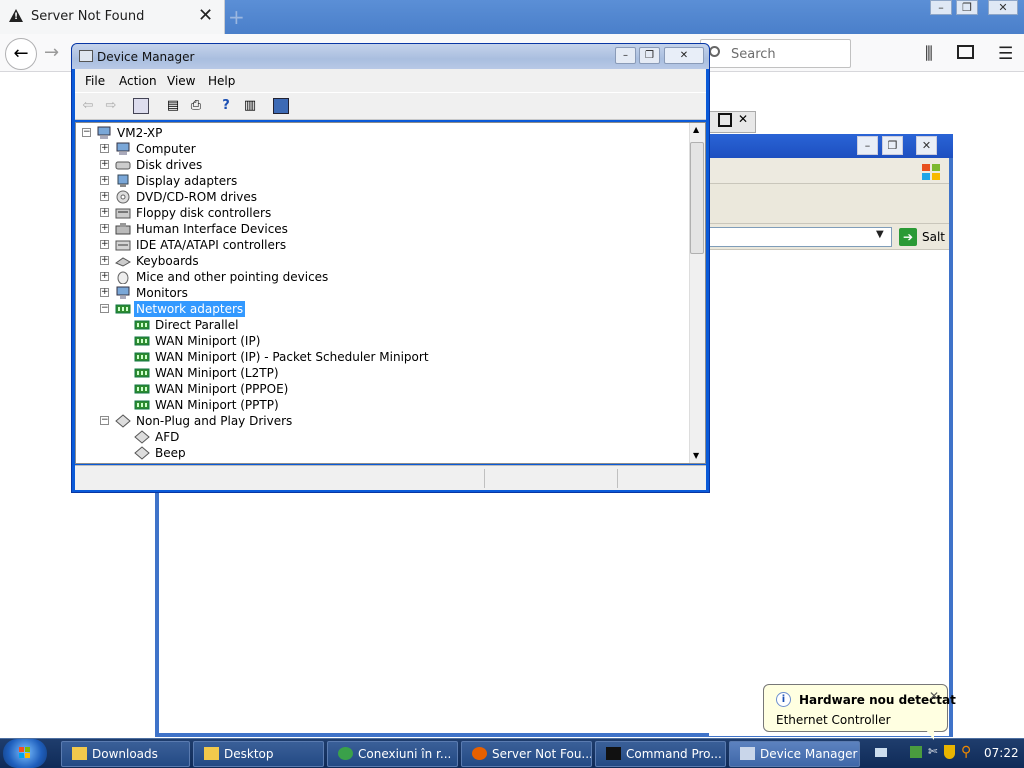 This screenshot has height=768, width=1024. Describe the element at coordinates (934, 752) in the screenshot. I see `connection-icon: ✄` at that location.